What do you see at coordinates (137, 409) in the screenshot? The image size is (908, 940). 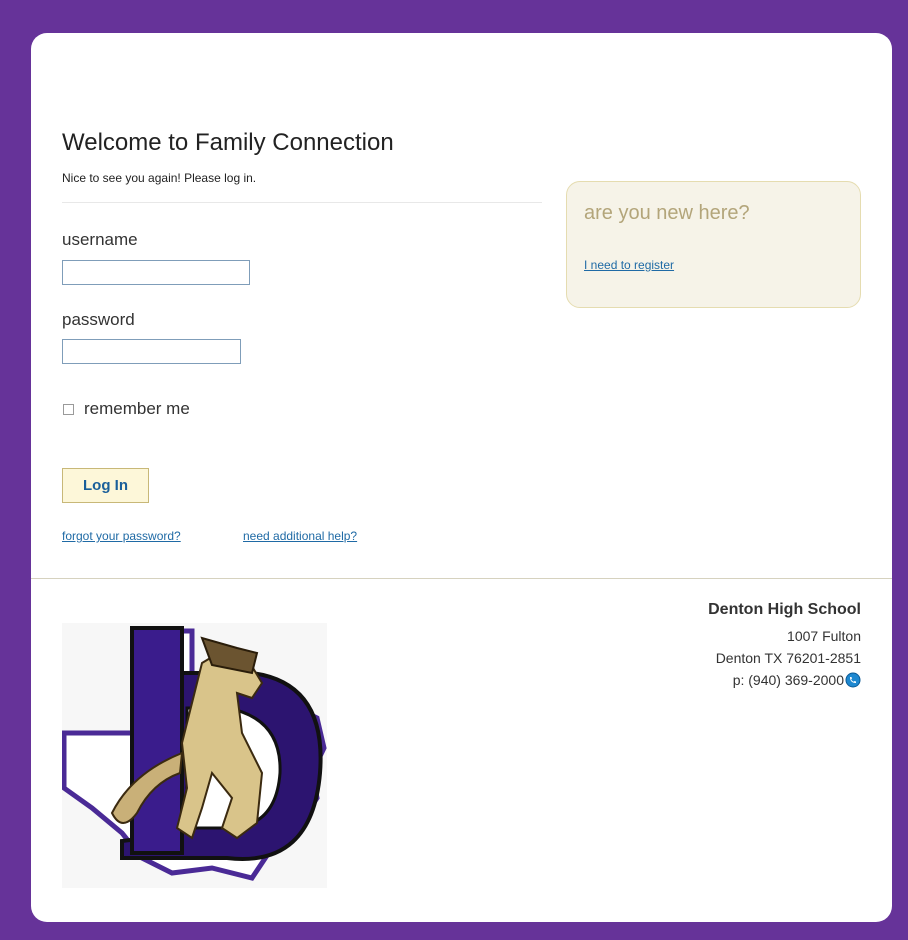 I see `remember-me-label: remember me` at bounding box center [137, 409].